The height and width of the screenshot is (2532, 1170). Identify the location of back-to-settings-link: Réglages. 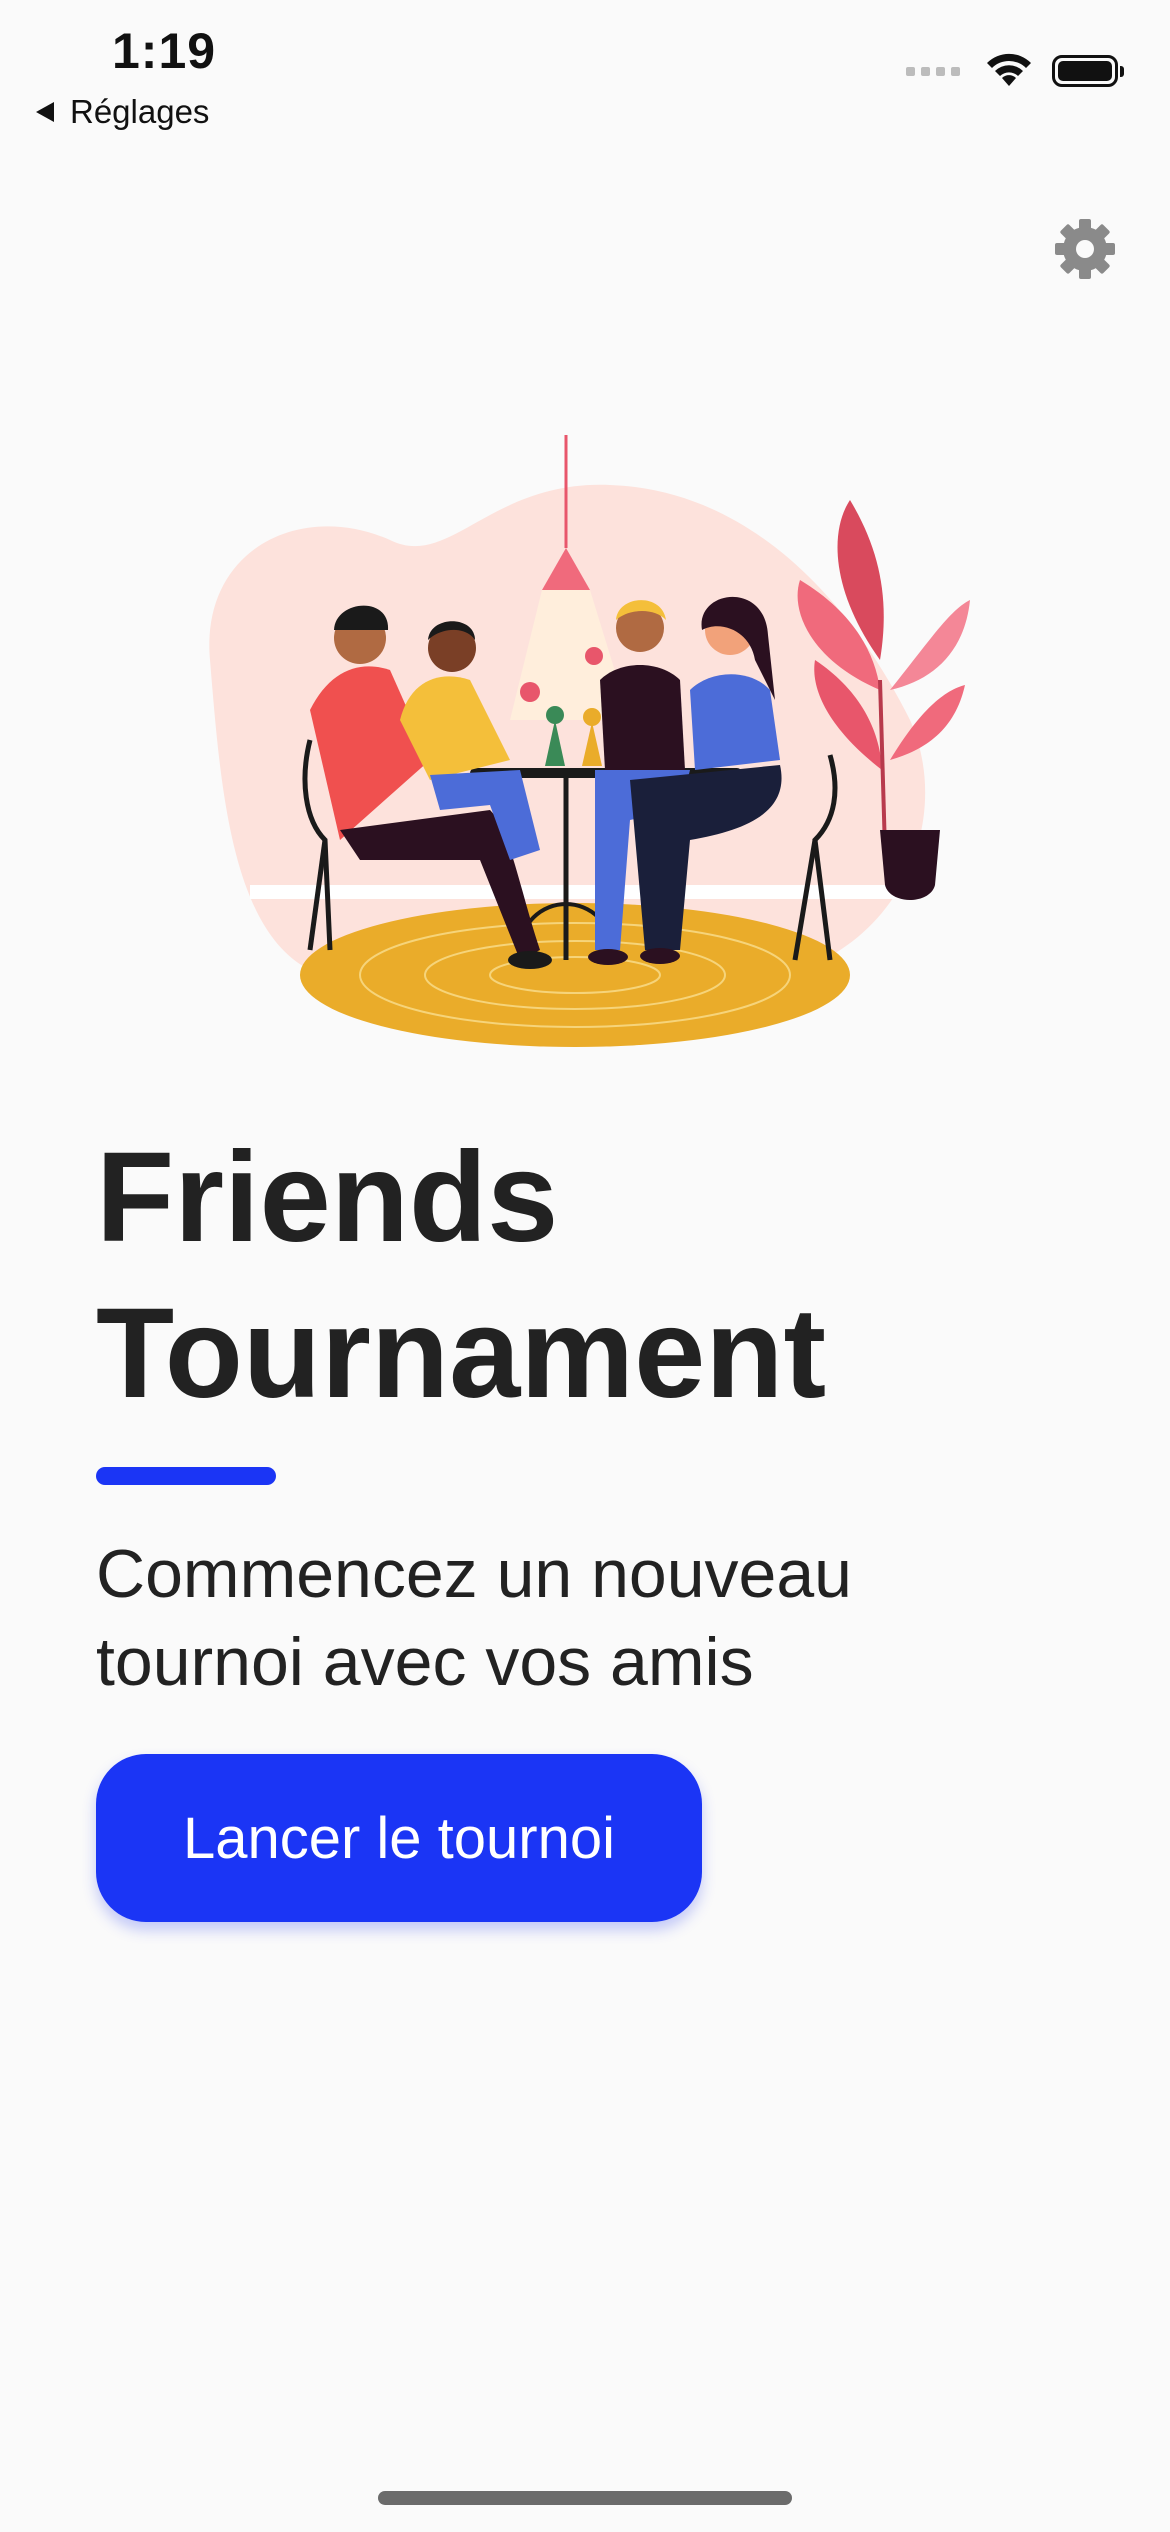
(122, 112).